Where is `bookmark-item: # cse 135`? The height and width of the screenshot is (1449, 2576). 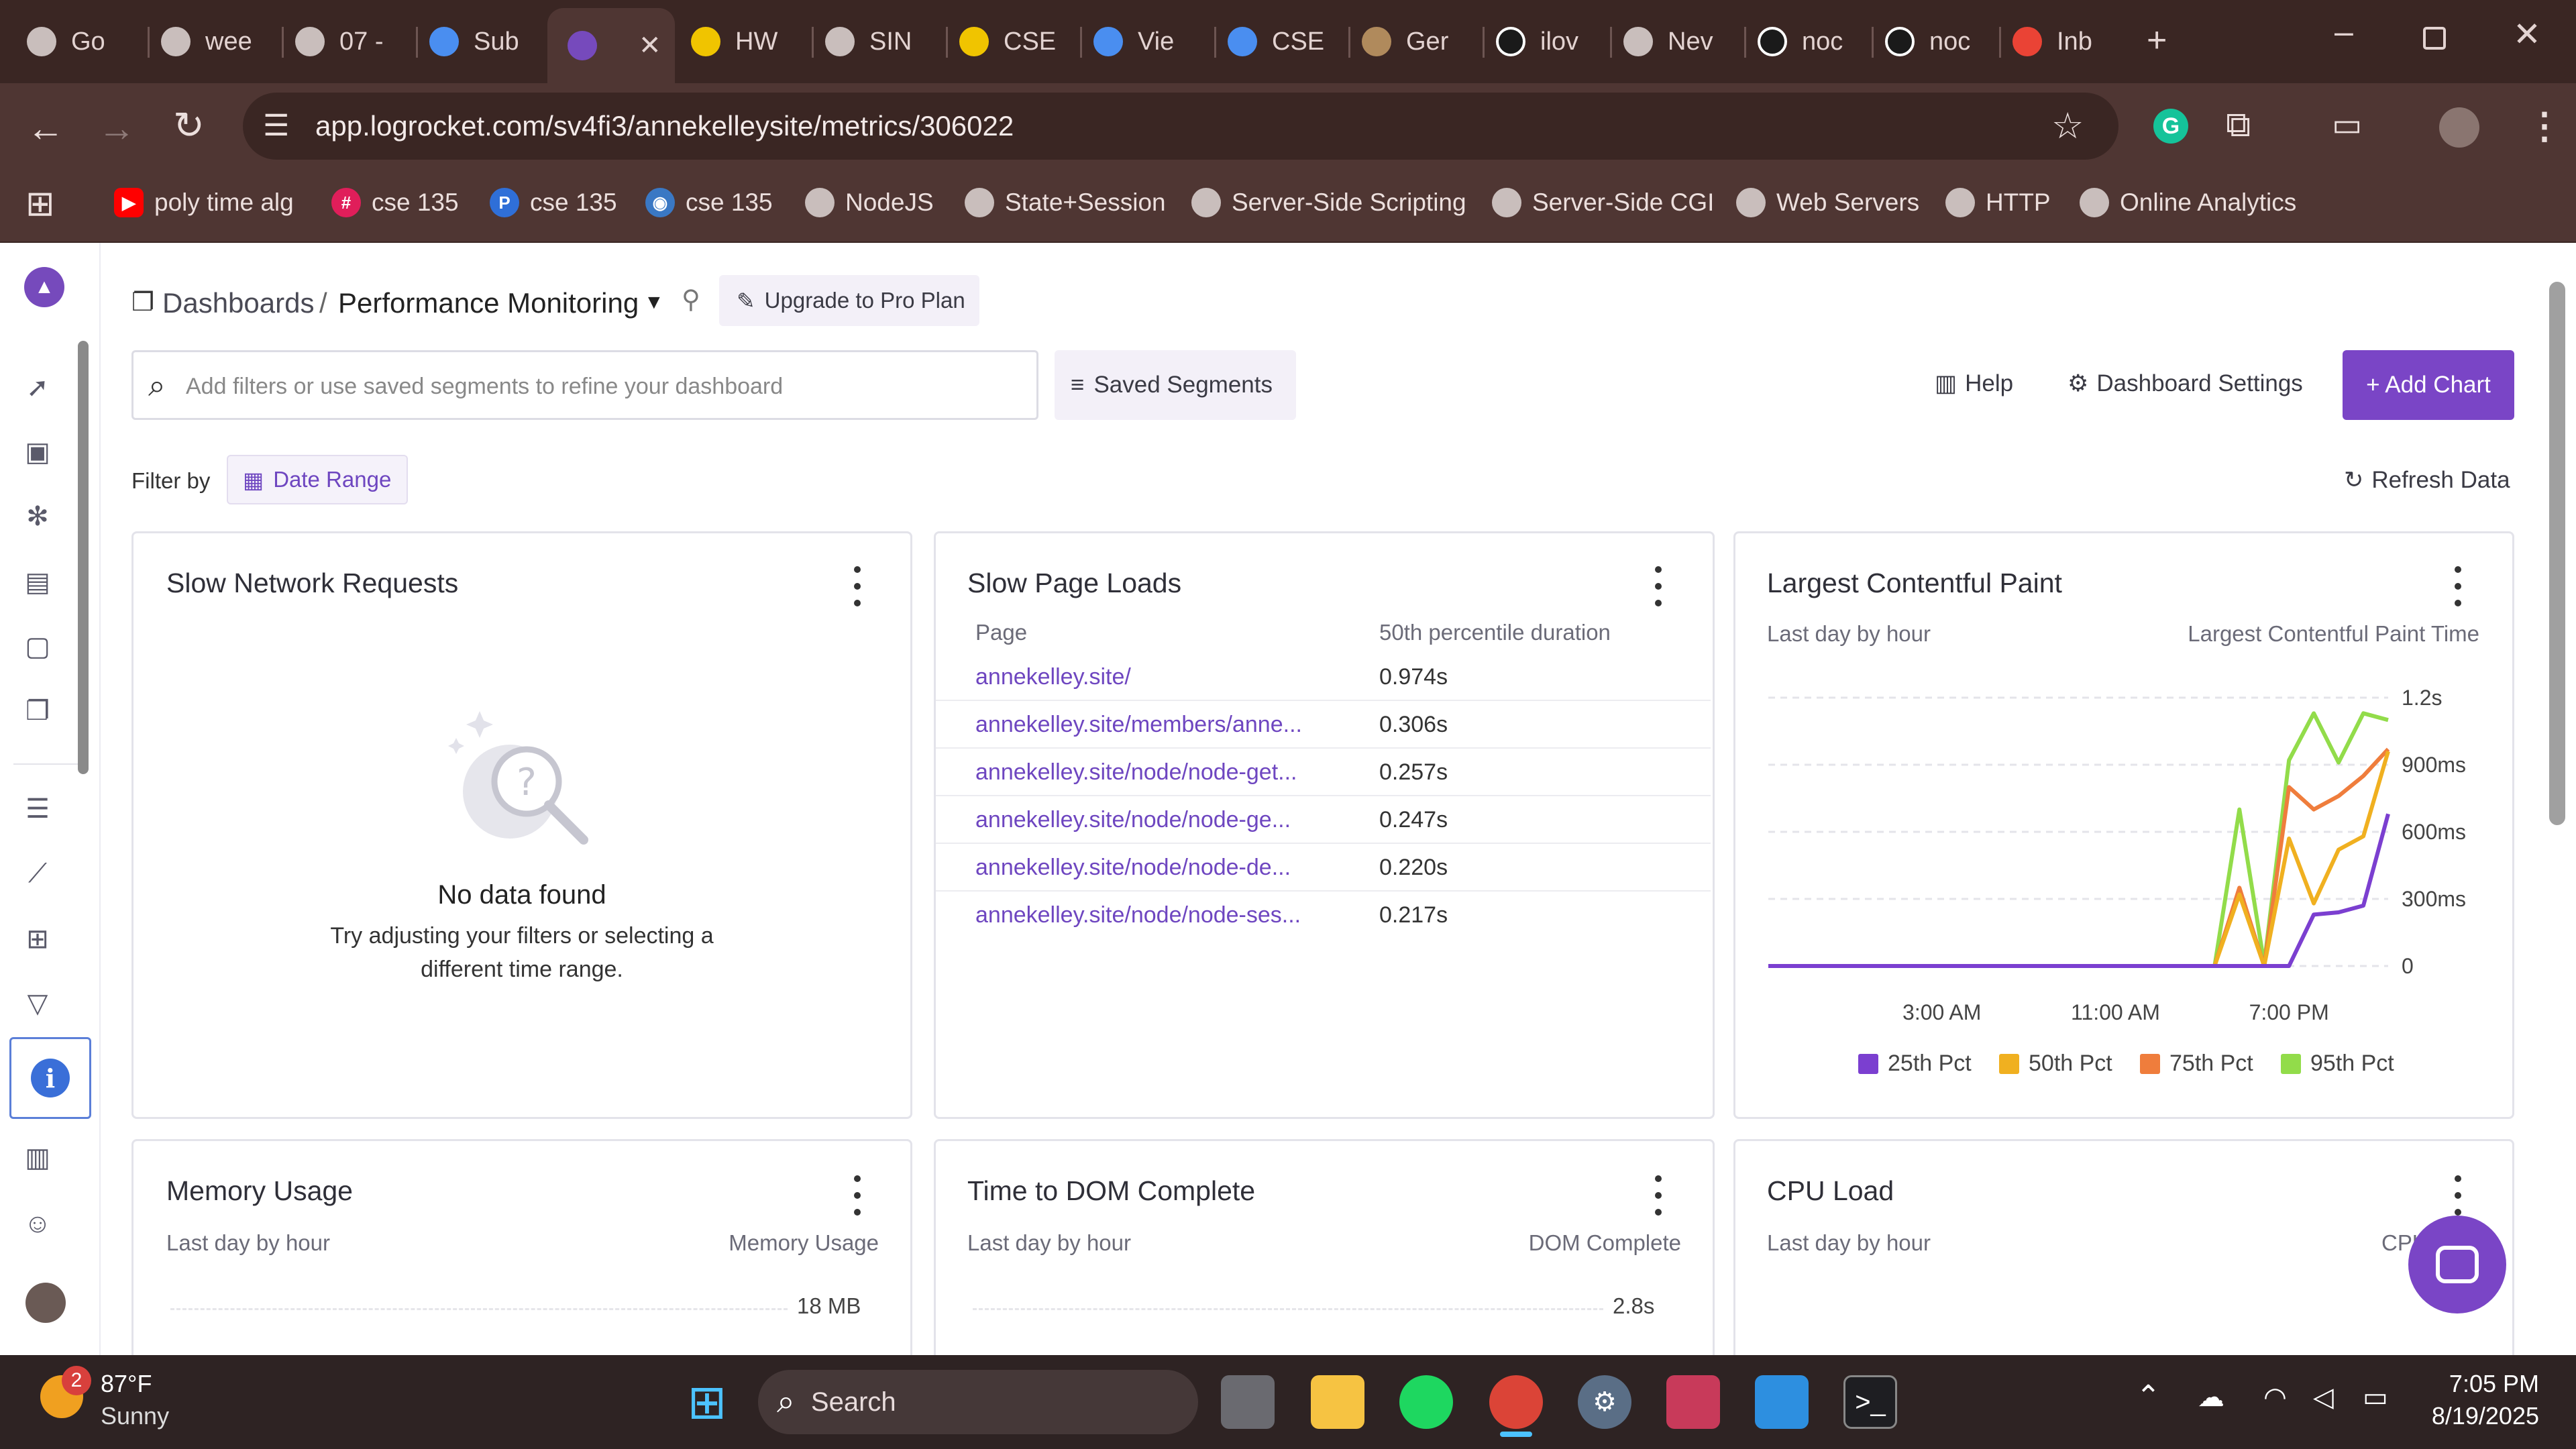 bookmark-item: # cse 135 is located at coordinates (395, 202).